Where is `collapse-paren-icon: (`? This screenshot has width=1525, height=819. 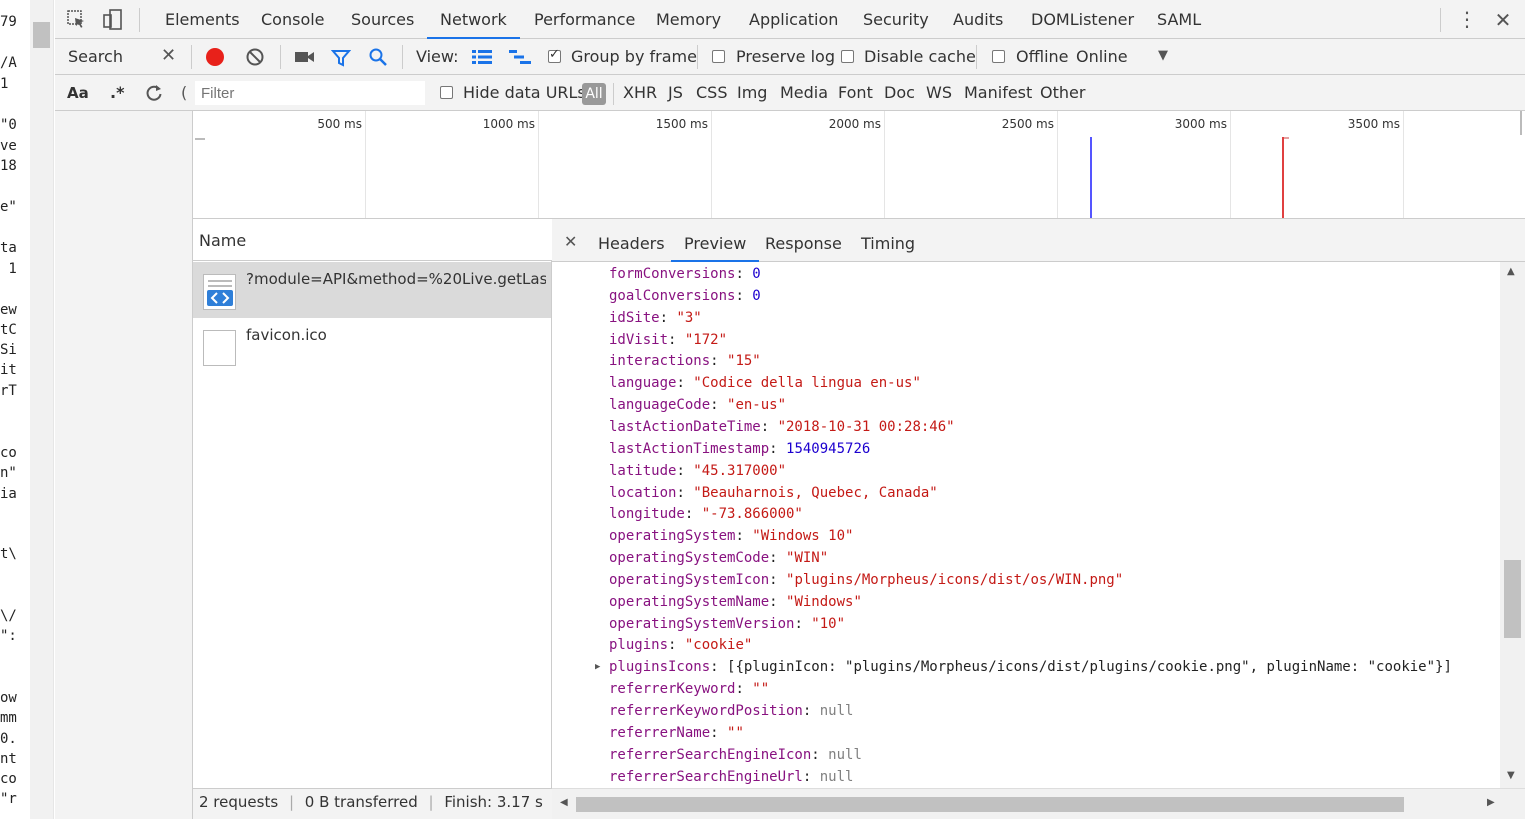 collapse-paren-icon: ( is located at coordinates (184, 92).